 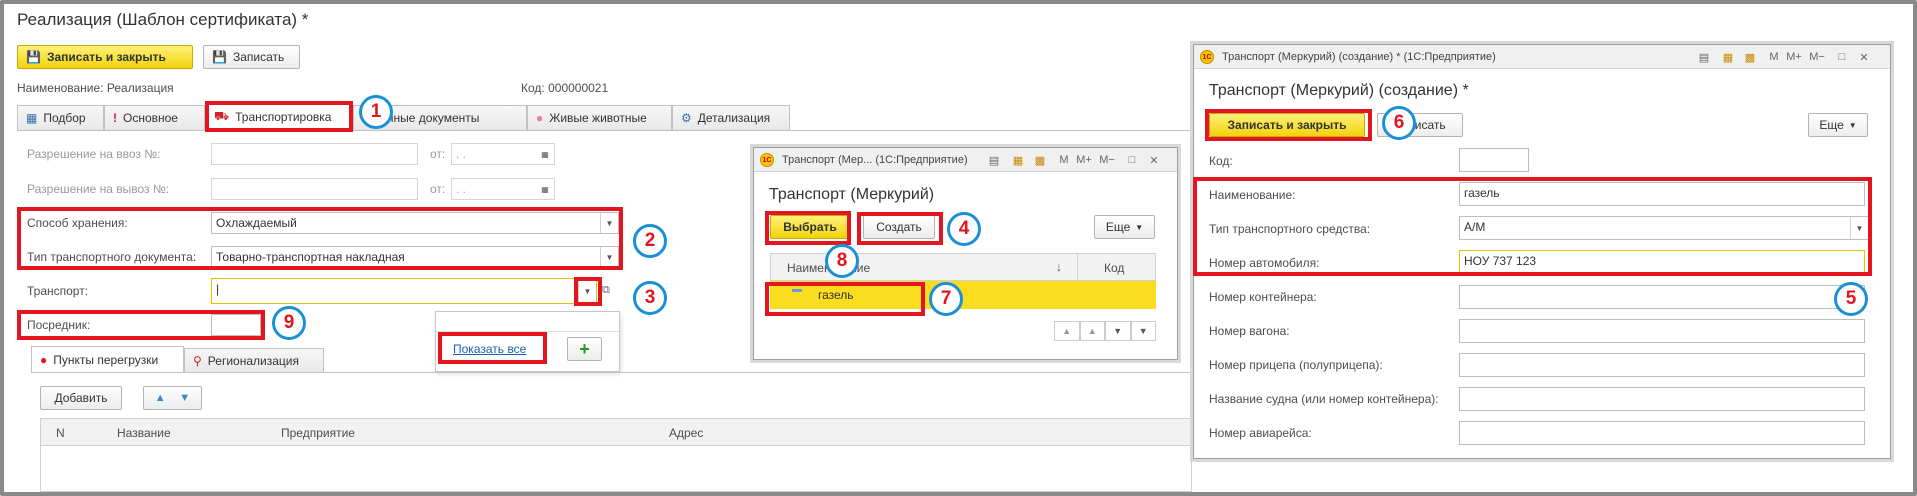 What do you see at coordinates (438, 189) in the screenshot?
I see `export-from-label: от:` at bounding box center [438, 189].